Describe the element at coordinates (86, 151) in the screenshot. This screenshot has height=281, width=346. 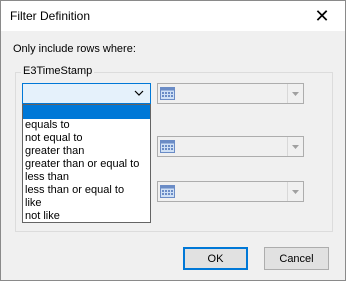
I see `list-item: greater than` at that location.